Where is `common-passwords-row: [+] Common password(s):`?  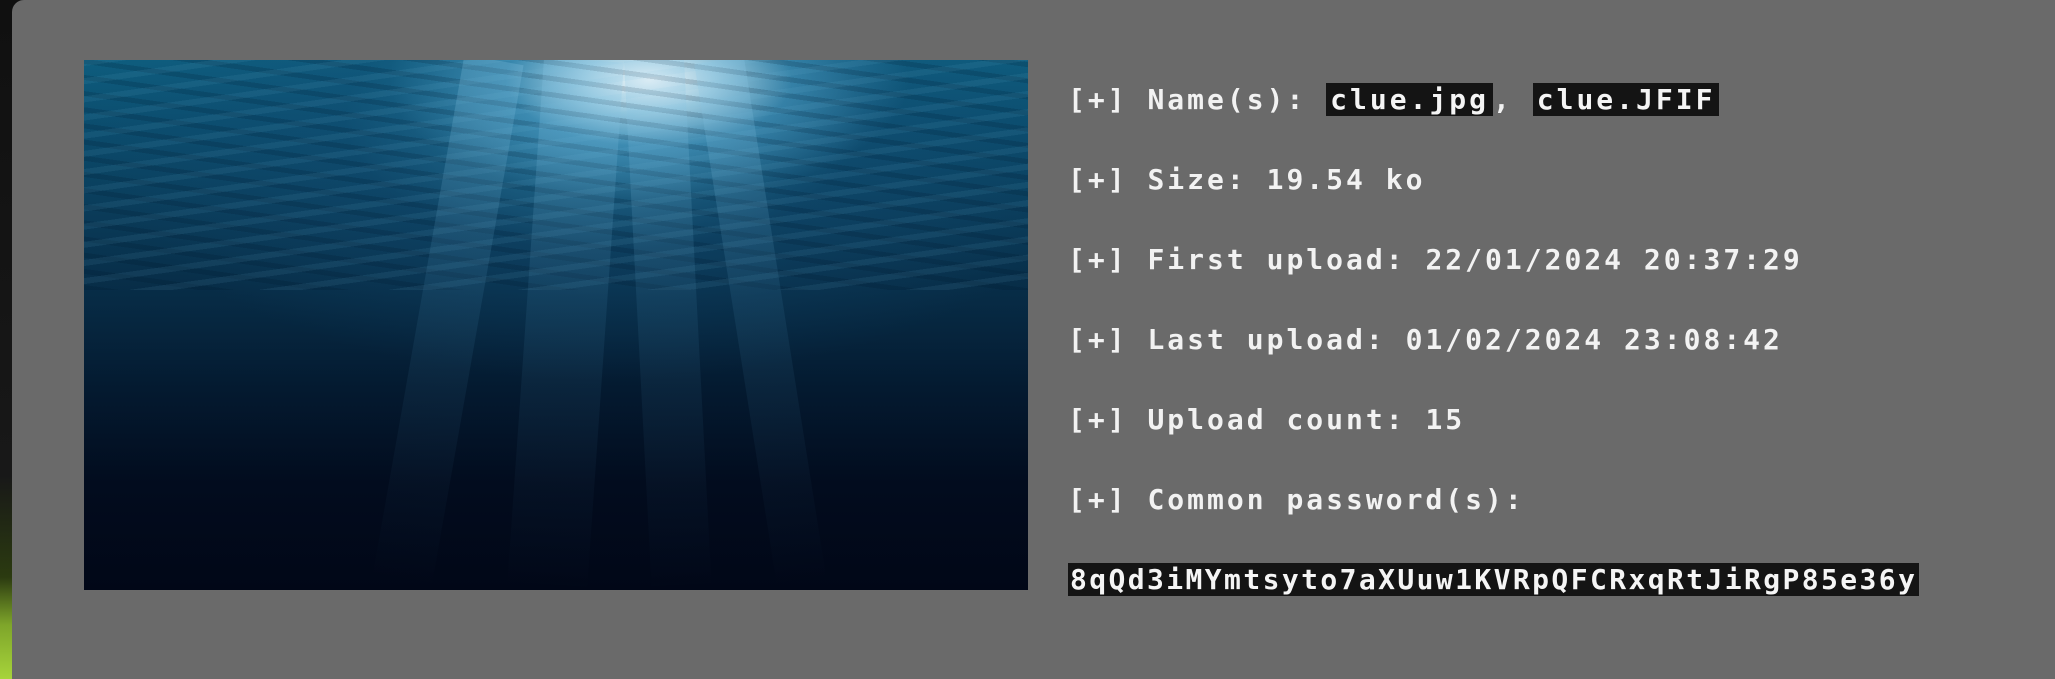 common-passwords-row: [+] Common password(s): is located at coordinates (1296, 500).